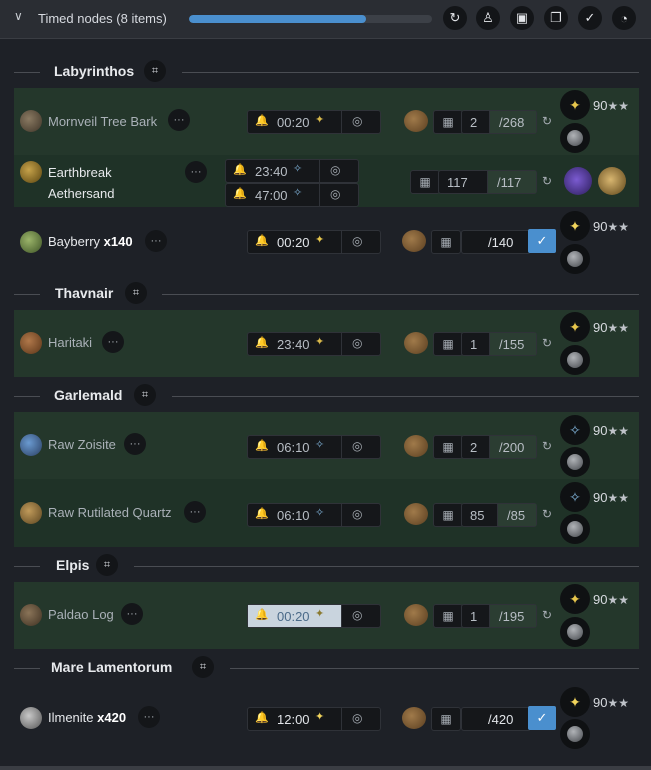 The image size is (651, 770). What do you see at coordinates (314, 719) in the screenshot?
I see `timer-box: 🔔 12:00 ✦ ◎` at bounding box center [314, 719].